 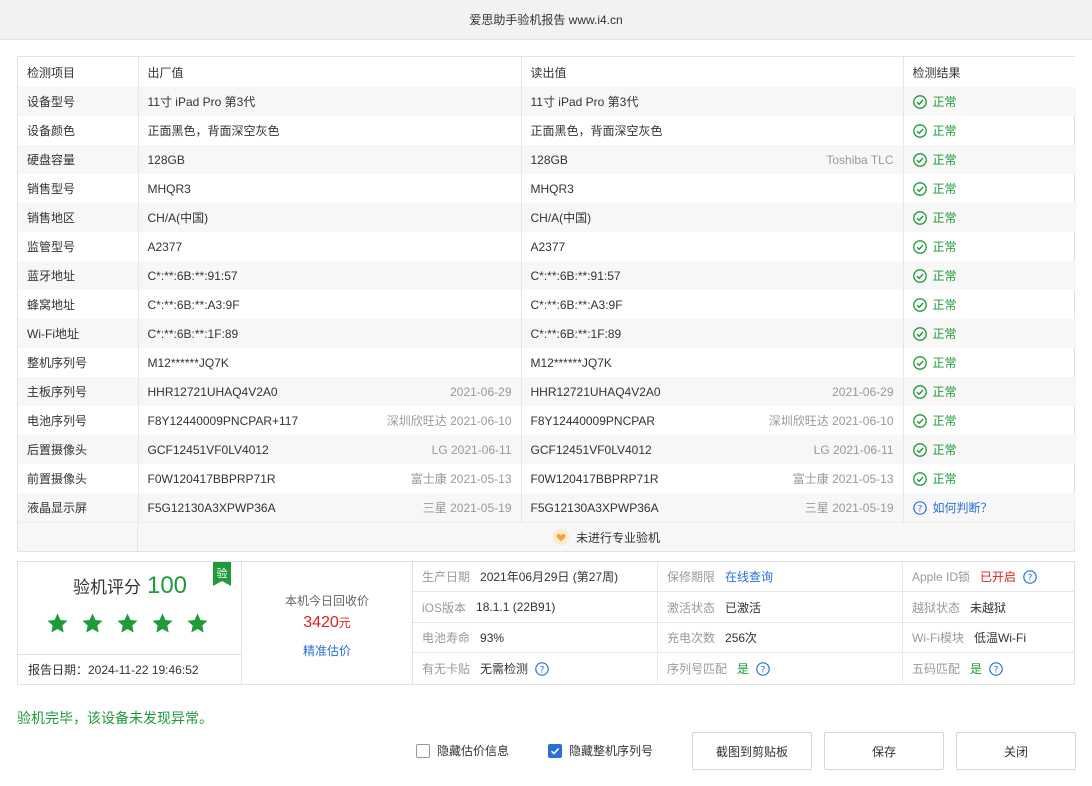 I want to click on factory-cell: F8Y12440009PNCPAR+117 深圳欣旺达 2021-06-10, so click(x=330, y=420).